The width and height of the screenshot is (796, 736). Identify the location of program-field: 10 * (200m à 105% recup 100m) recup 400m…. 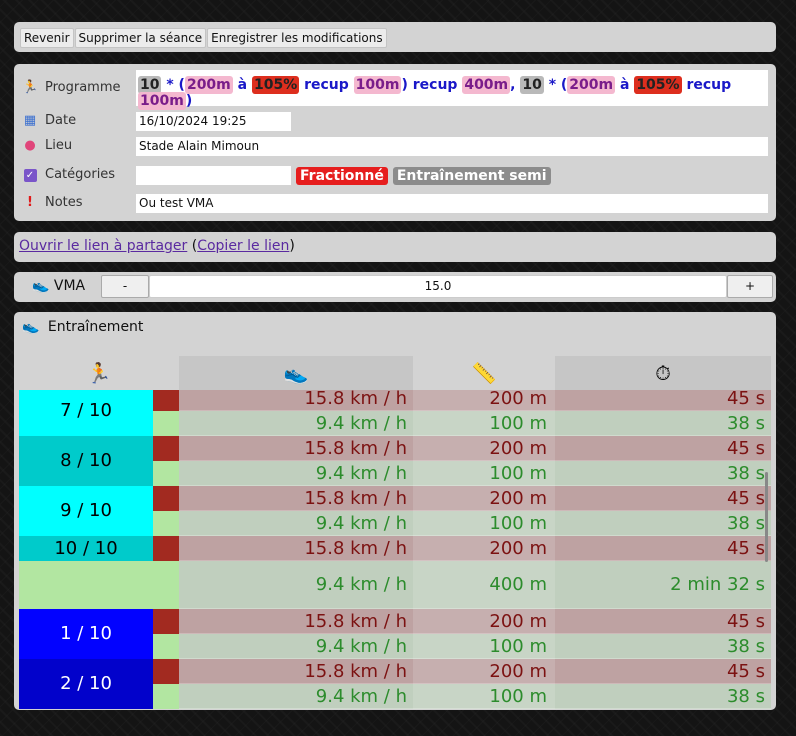
(452, 90).